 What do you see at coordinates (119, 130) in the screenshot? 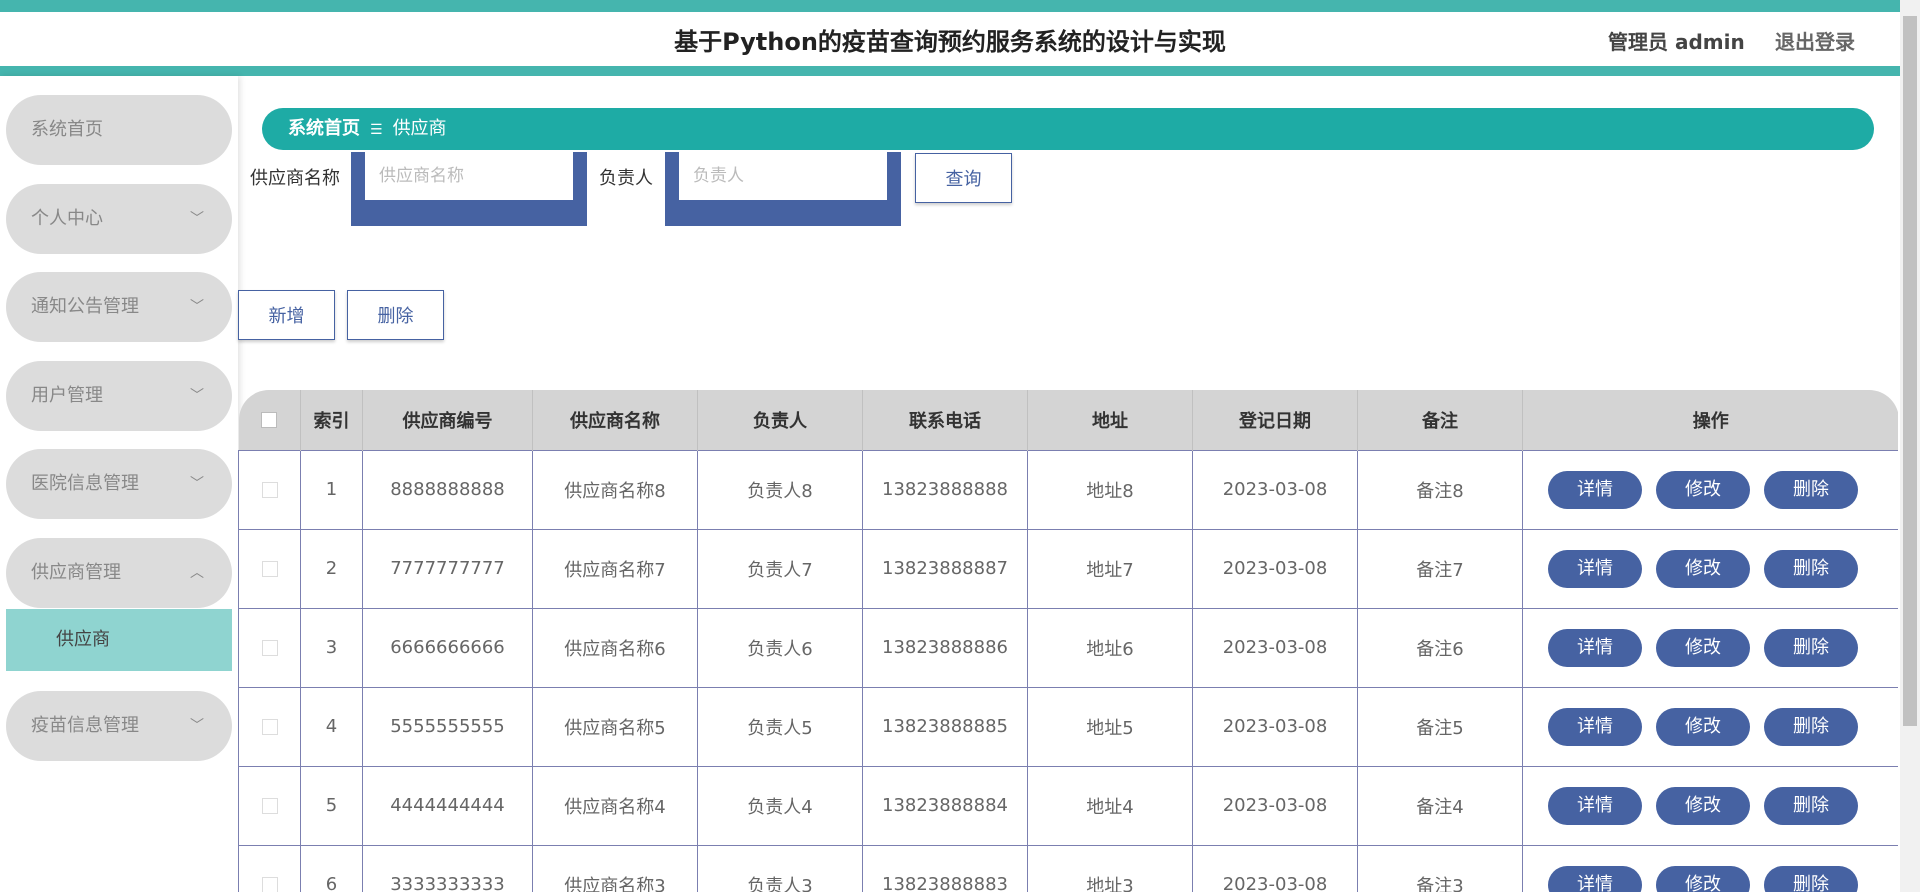
I see `sidebar-item-home: 系统首页` at bounding box center [119, 130].